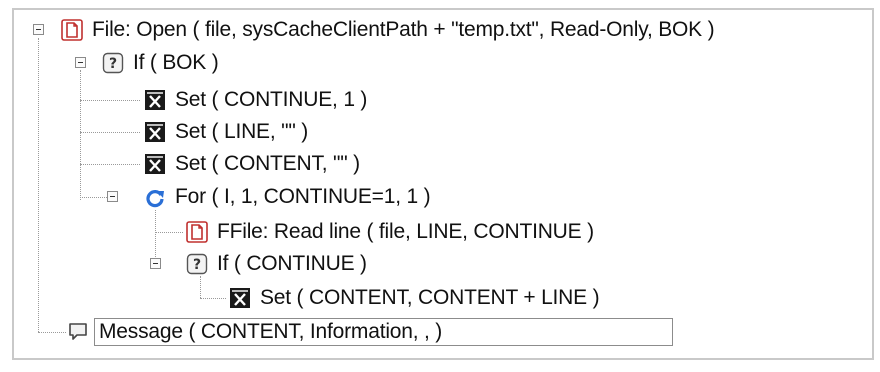 The width and height of the screenshot is (880, 372). I want to click on tree-node-if-continue: ? If ( CONTINUE ), so click(276, 264).